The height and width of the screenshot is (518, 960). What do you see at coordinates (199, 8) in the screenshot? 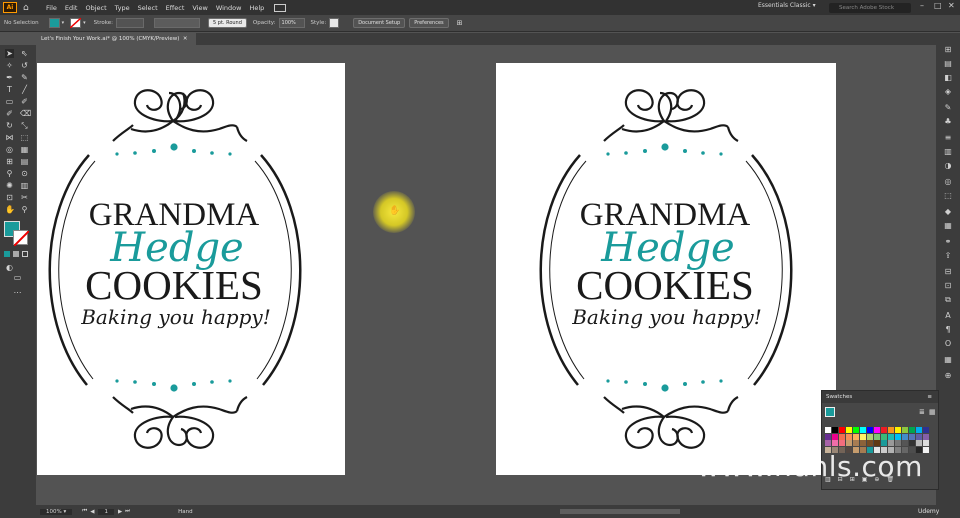
I see `menu-view: View` at bounding box center [199, 8].